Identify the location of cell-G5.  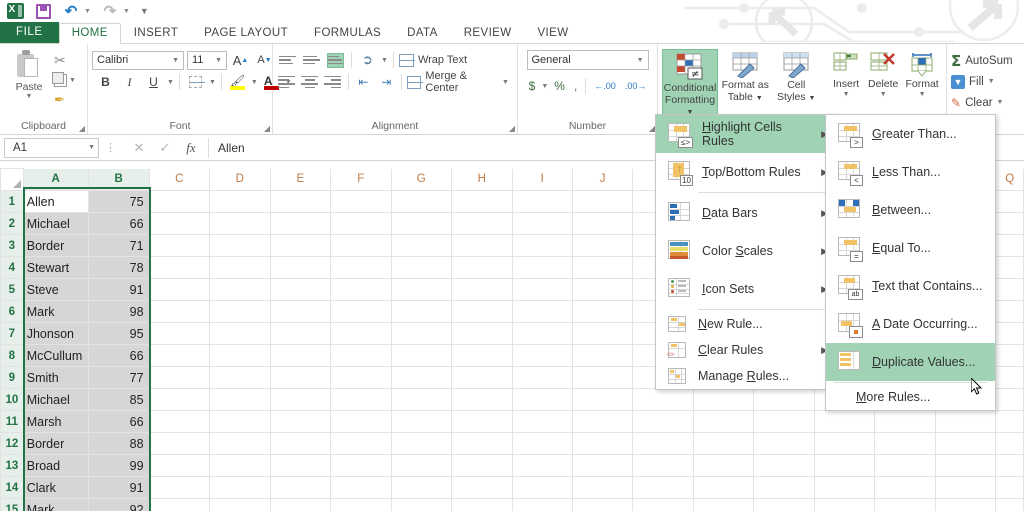
(421, 289).